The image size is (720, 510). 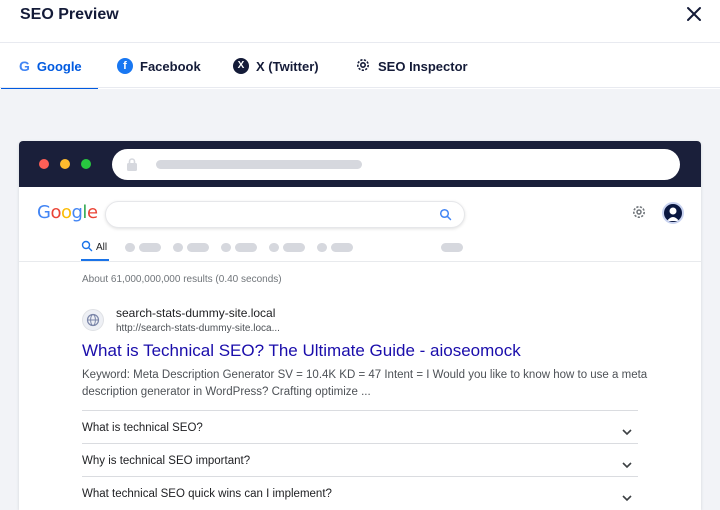 What do you see at coordinates (166, 461) in the screenshot?
I see `faq-question: Why is technical SEO important?` at bounding box center [166, 461].